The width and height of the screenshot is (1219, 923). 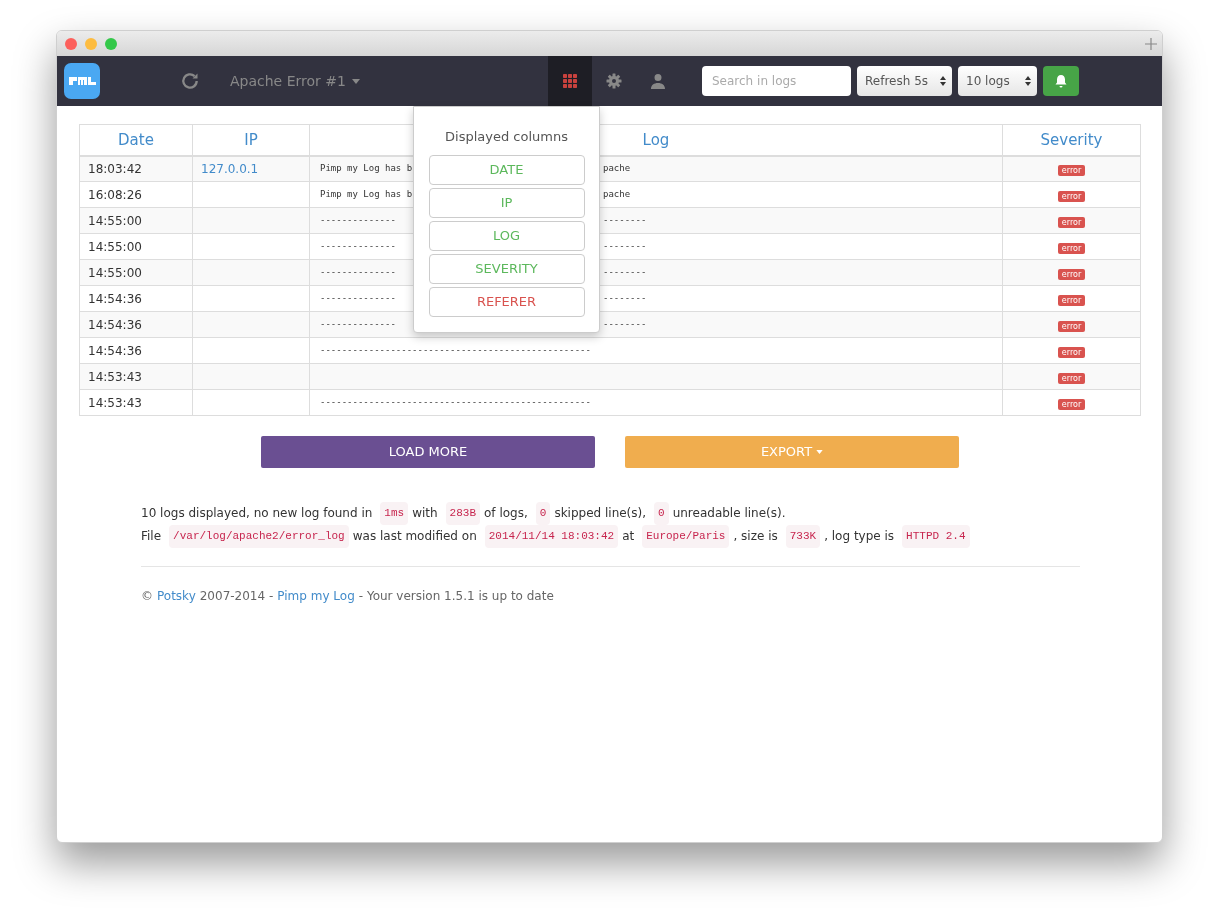 What do you see at coordinates (776, 81) in the screenshot?
I see `search-field: Search in logs` at bounding box center [776, 81].